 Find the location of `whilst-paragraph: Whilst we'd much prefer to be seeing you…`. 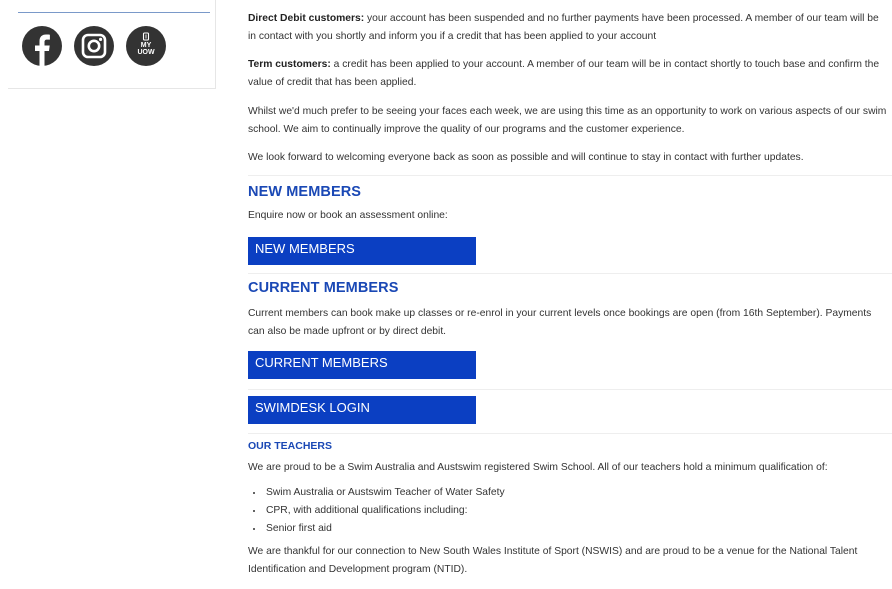

whilst-paragraph: Whilst we'd much prefer to be seeing you… is located at coordinates (567, 120).